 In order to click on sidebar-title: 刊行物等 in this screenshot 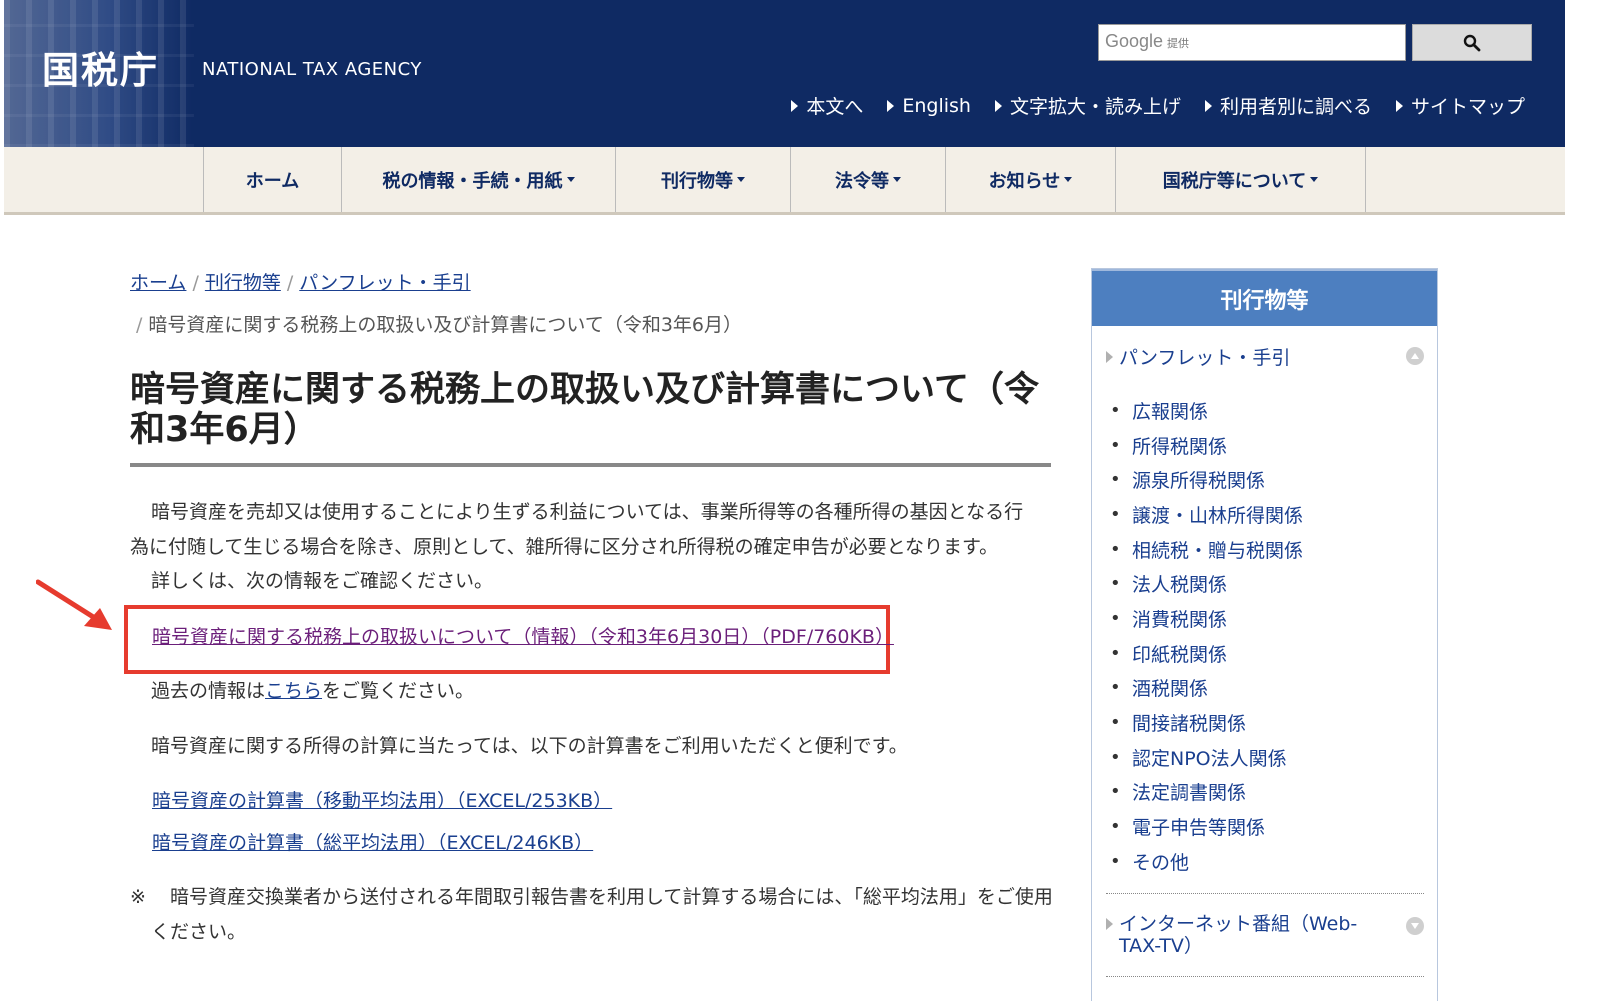, I will do `click(1264, 297)`.